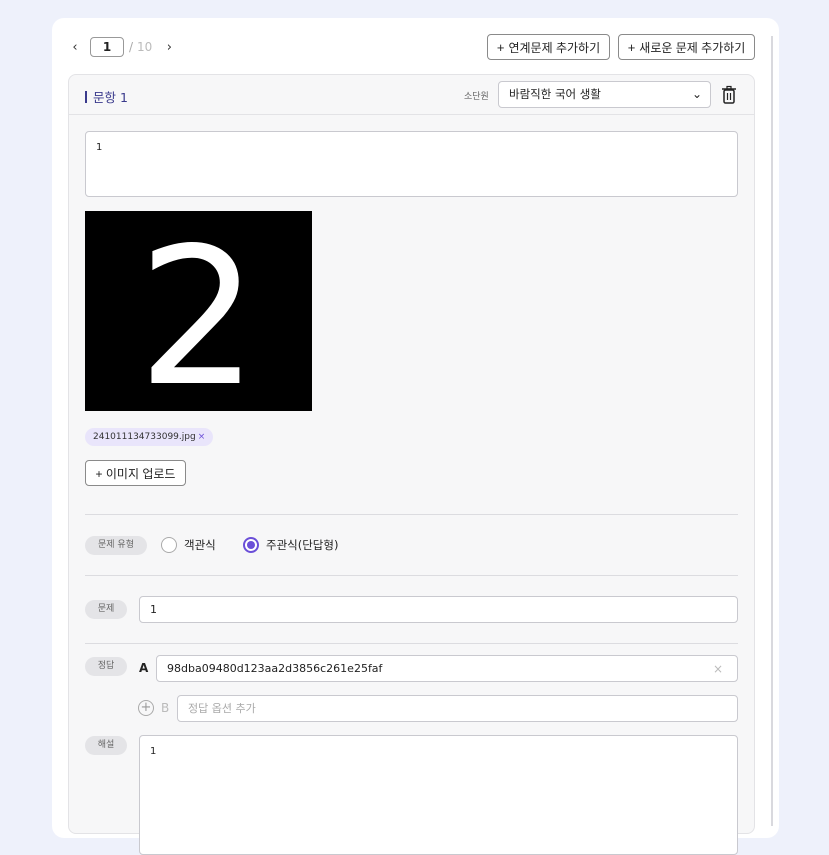 The image size is (829, 855). I want to click on answer-label: 정답, so click(106, 666).